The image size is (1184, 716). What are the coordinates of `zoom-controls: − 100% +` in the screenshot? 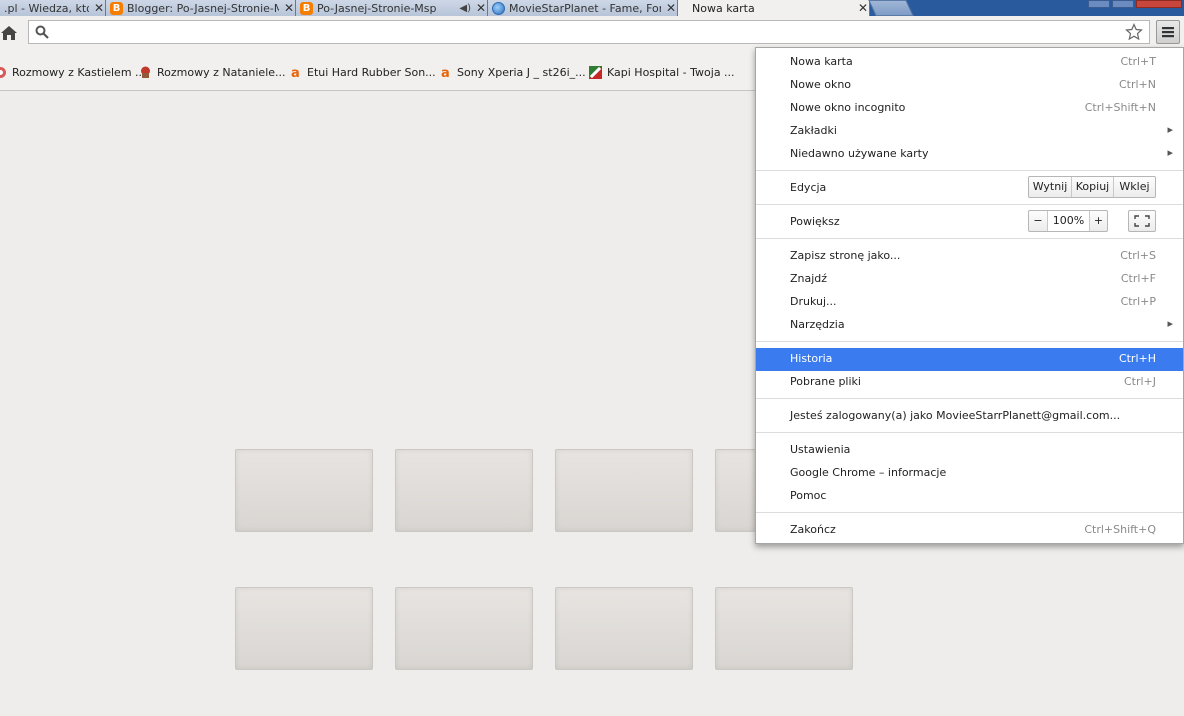 It's located at (1068, 221).